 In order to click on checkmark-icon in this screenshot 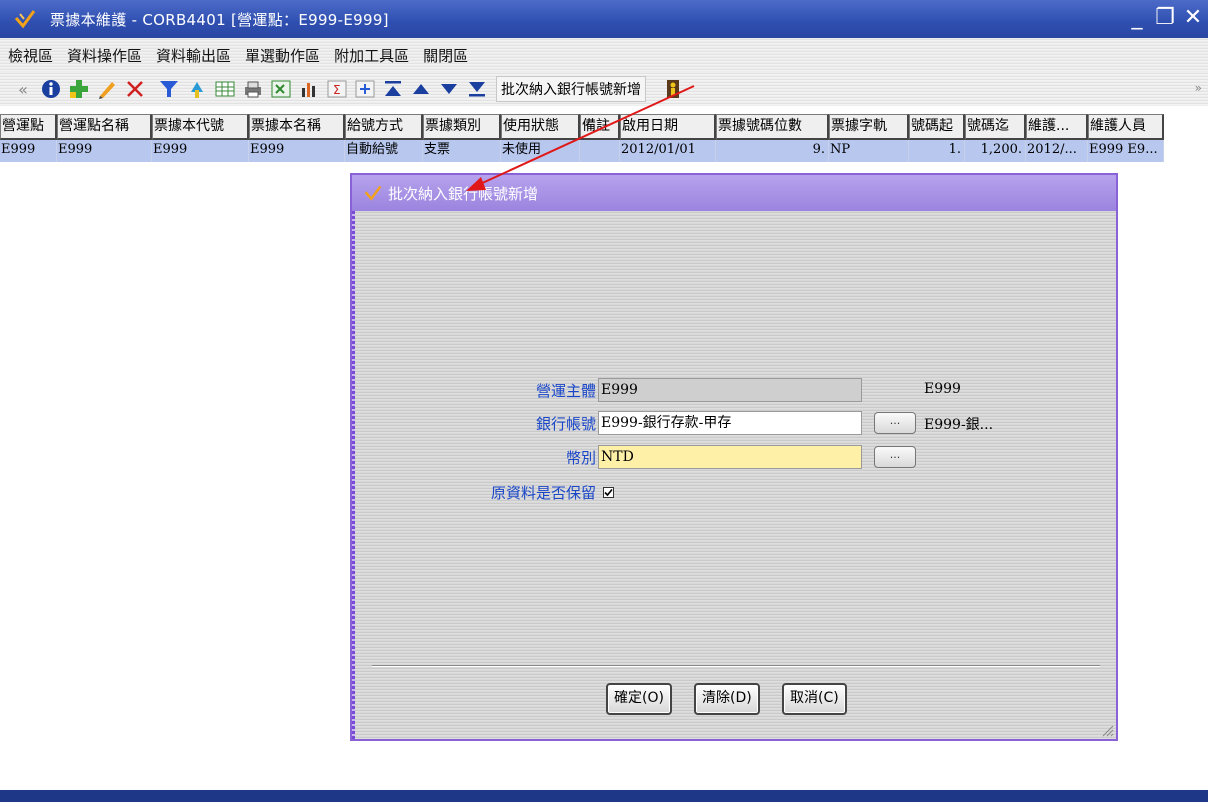, I will do `click(608, 492)`.